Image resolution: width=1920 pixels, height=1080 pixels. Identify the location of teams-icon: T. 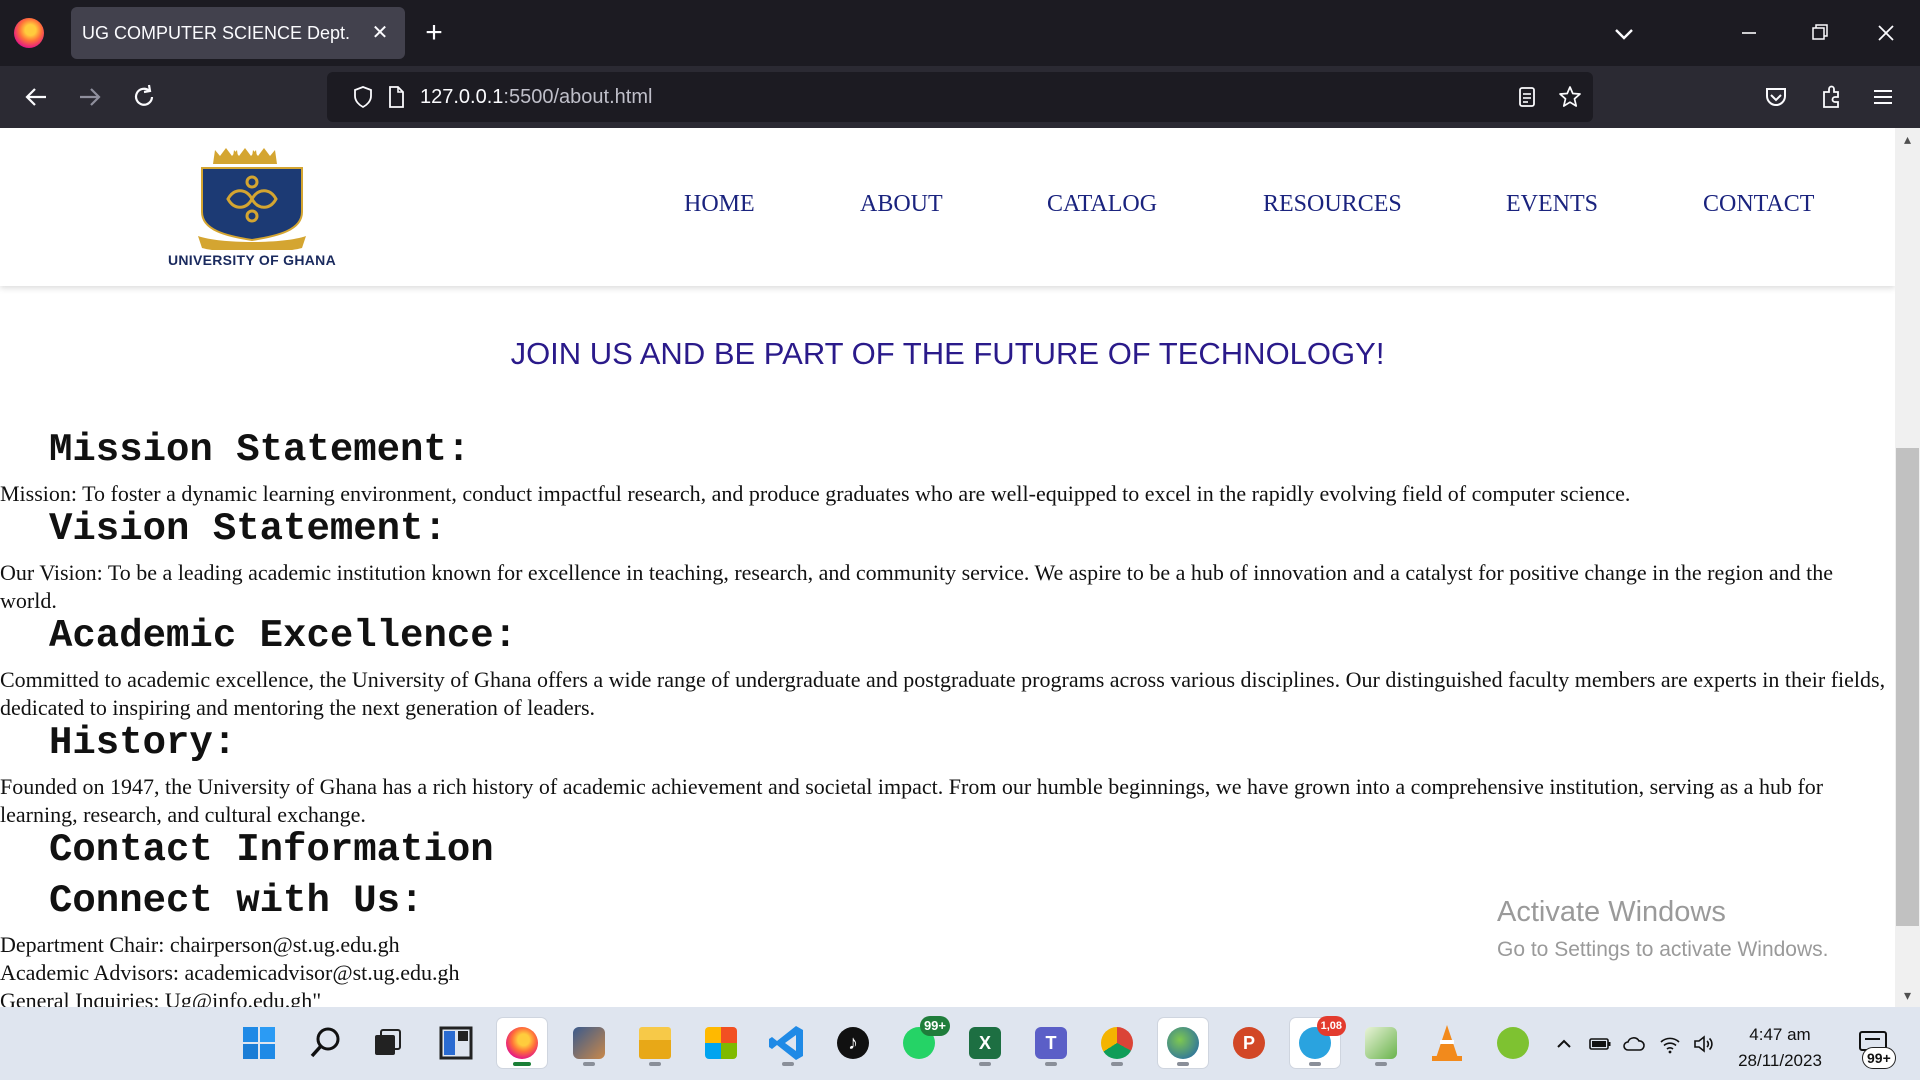
(1051, 1043).